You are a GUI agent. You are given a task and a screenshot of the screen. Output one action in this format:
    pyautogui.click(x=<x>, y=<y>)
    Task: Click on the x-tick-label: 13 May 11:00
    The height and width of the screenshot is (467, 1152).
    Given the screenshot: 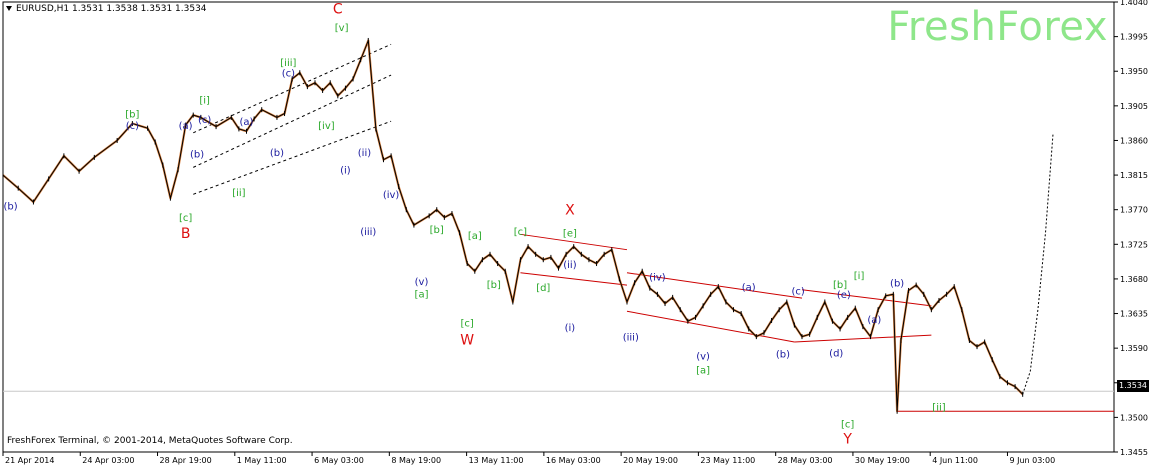 What is the action you would take?
    pyautogui.click(x=496, y=460)
    